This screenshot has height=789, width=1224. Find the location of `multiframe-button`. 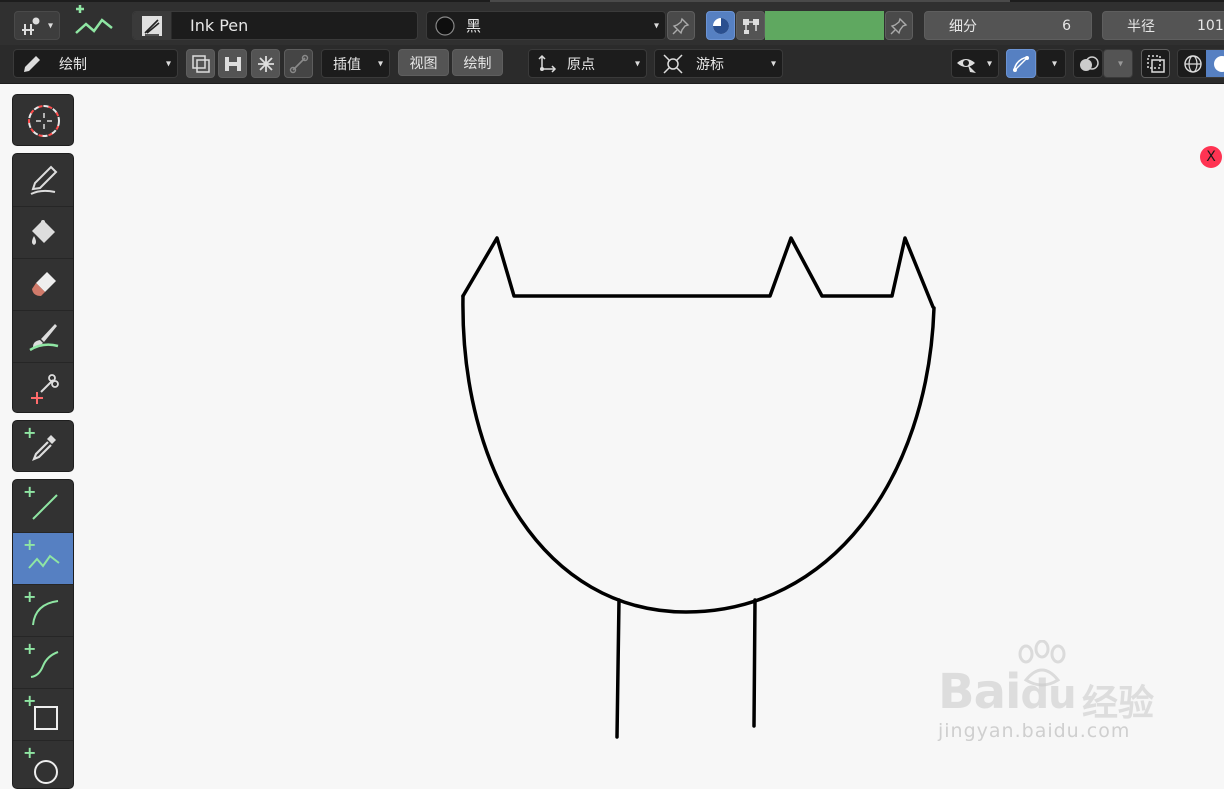

multiframe-button is located at coordinates (200, 63).